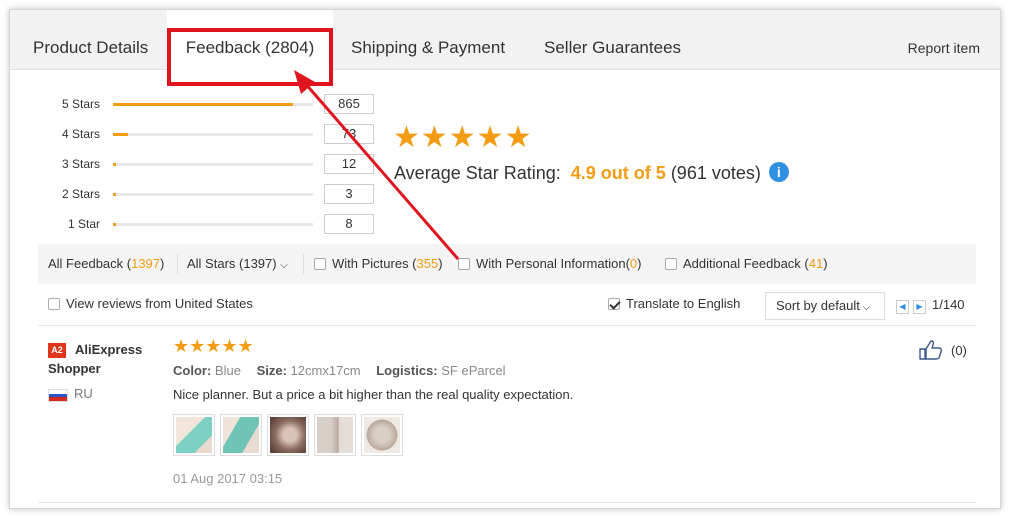 This screenshot has width=1009, height=517. I want to click on filter-count: 1397, so click(146, 263).